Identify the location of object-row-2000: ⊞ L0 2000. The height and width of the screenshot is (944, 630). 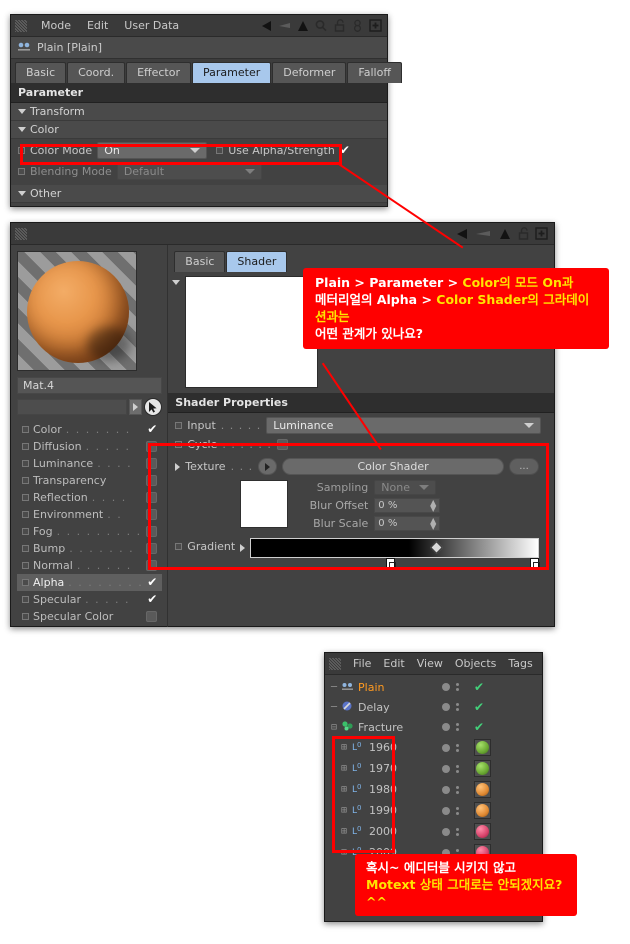
(377, 832).